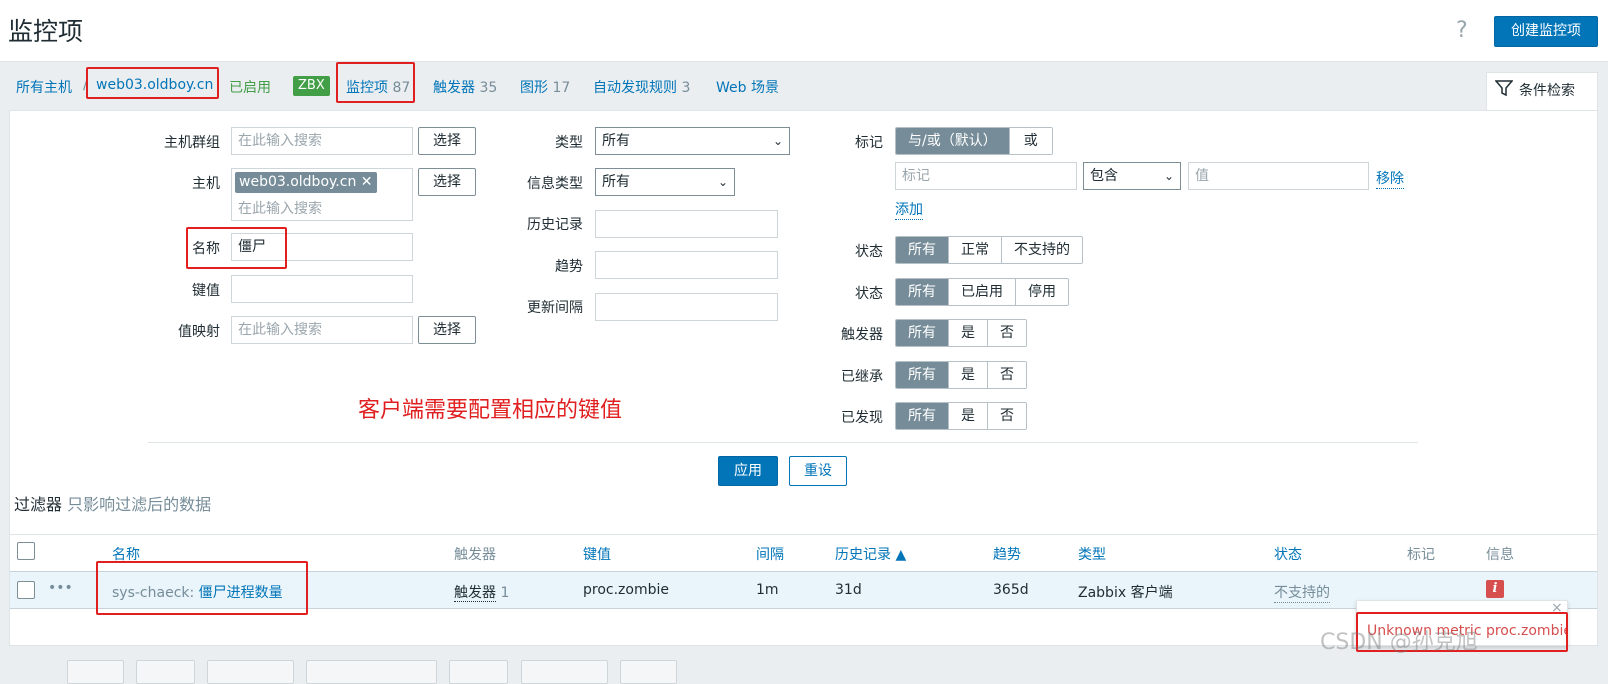 The image size is (1608, 684). I want to click on update-interval-input, so click(686, 307).